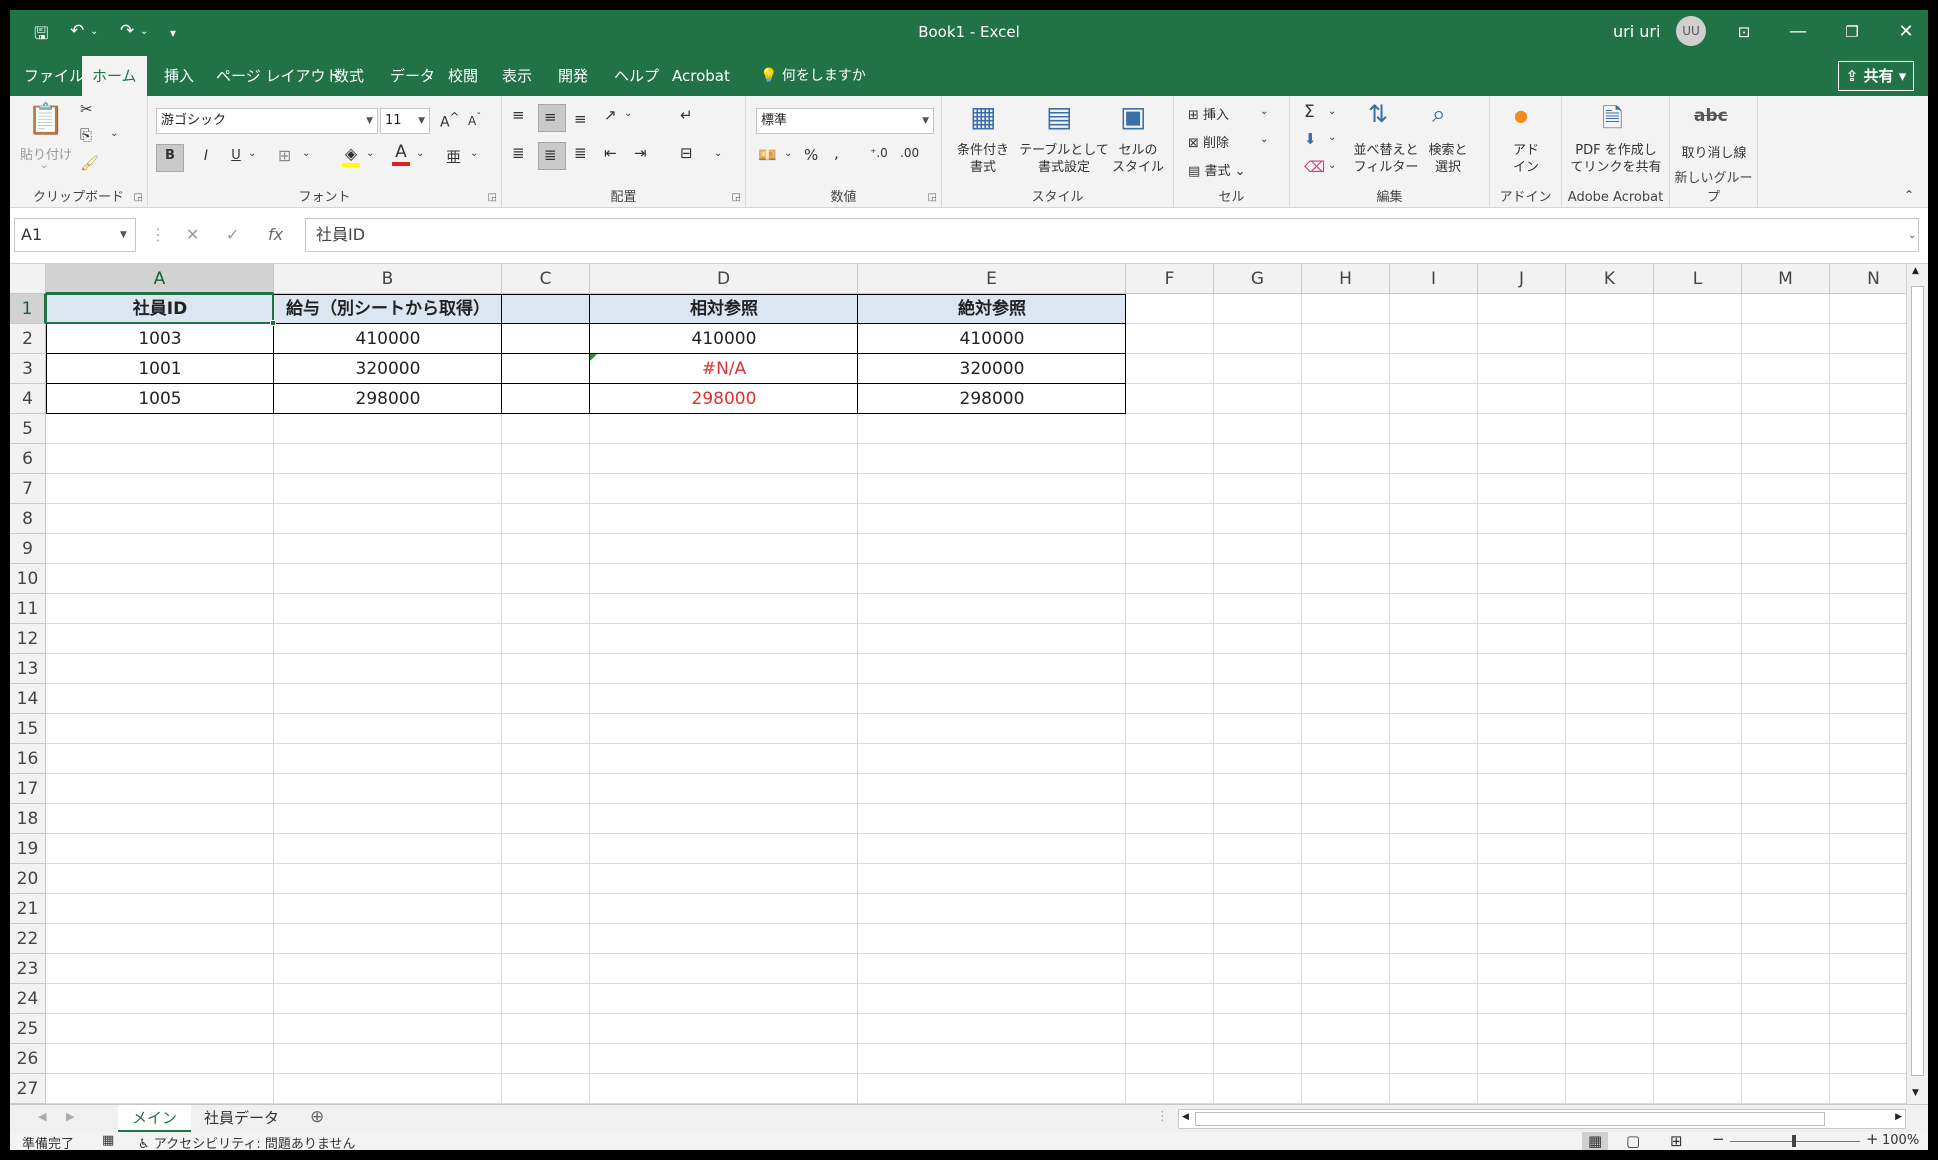  I want to click on fill-color-dropdown-icon: ⌄, so click(370, 153).